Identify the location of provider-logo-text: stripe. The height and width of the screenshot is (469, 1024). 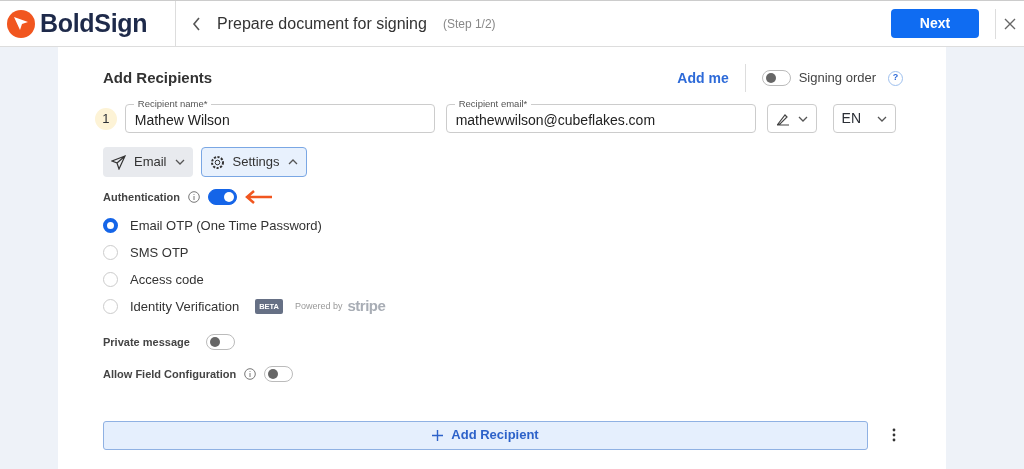
(366, 306).